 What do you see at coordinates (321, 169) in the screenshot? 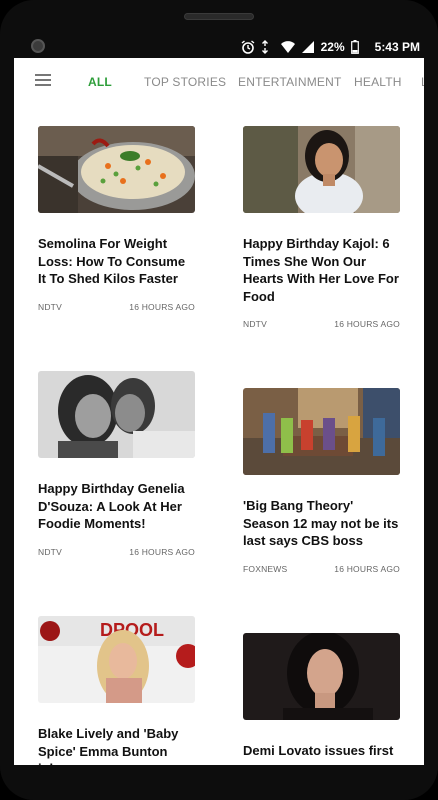
I see `kajol-portrait-image` at bounding box center [321, 169].